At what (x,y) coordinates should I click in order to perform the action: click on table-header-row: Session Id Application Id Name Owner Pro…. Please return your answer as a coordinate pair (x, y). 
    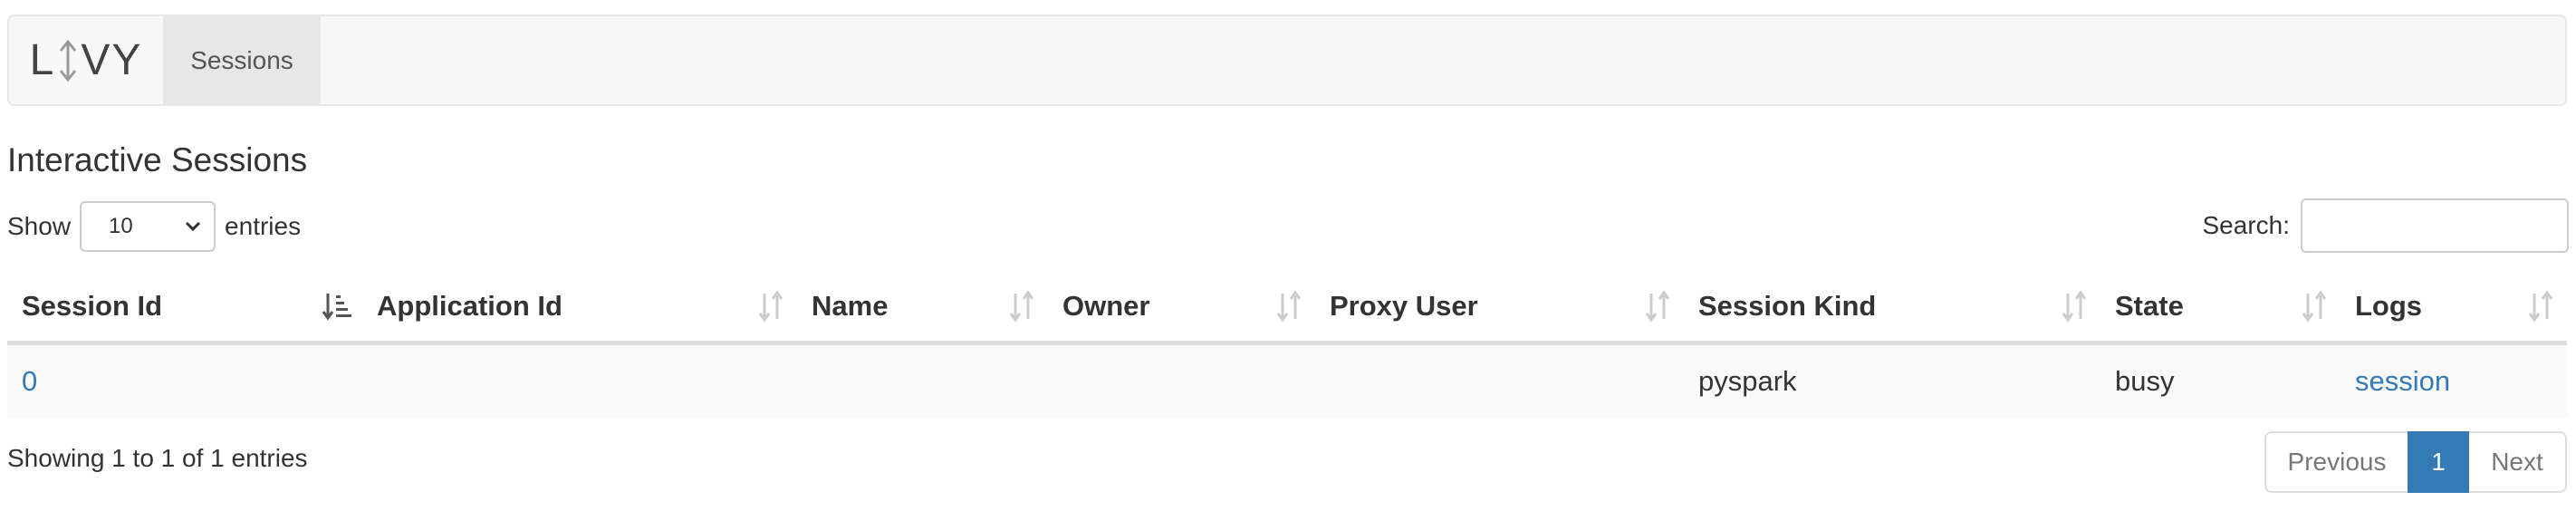
    Looking at the image, I should click on (1287, 308).